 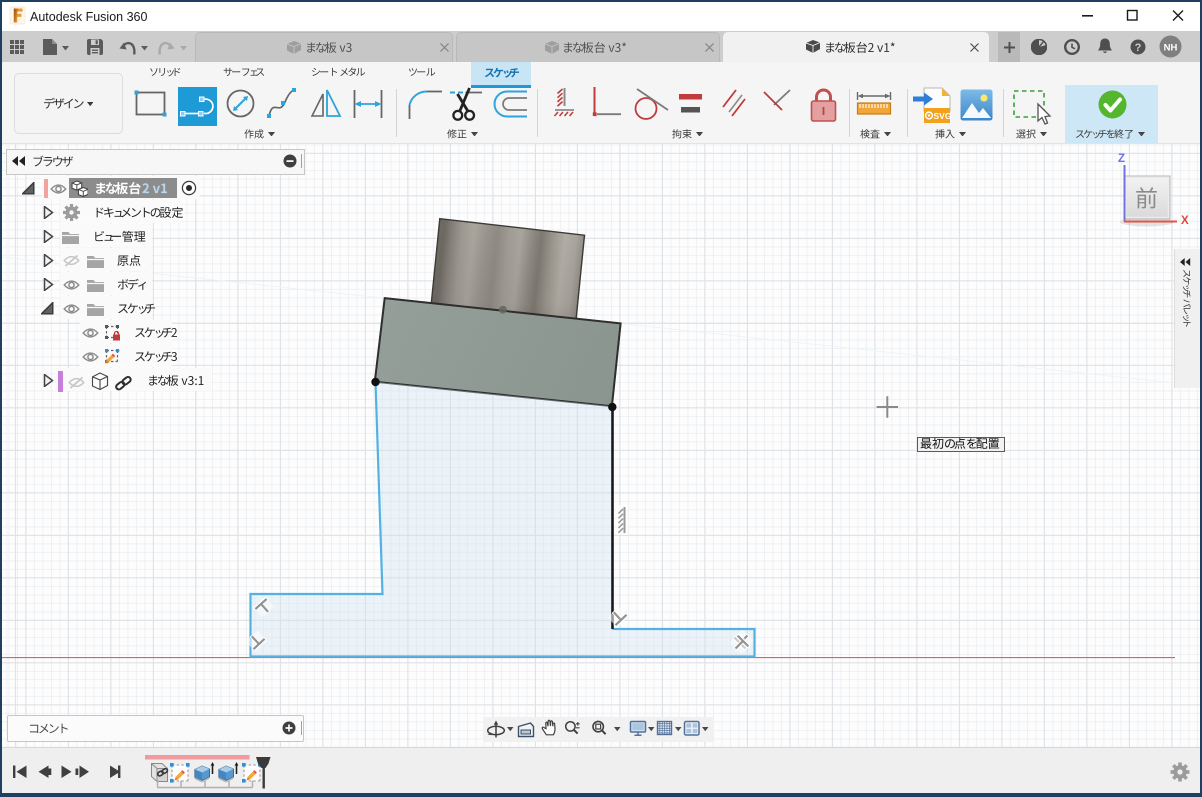 What do you see at coordinates (1171, 47) in the screenshot?
I see `svg-text: NH` at bounding box center [1171, 47].